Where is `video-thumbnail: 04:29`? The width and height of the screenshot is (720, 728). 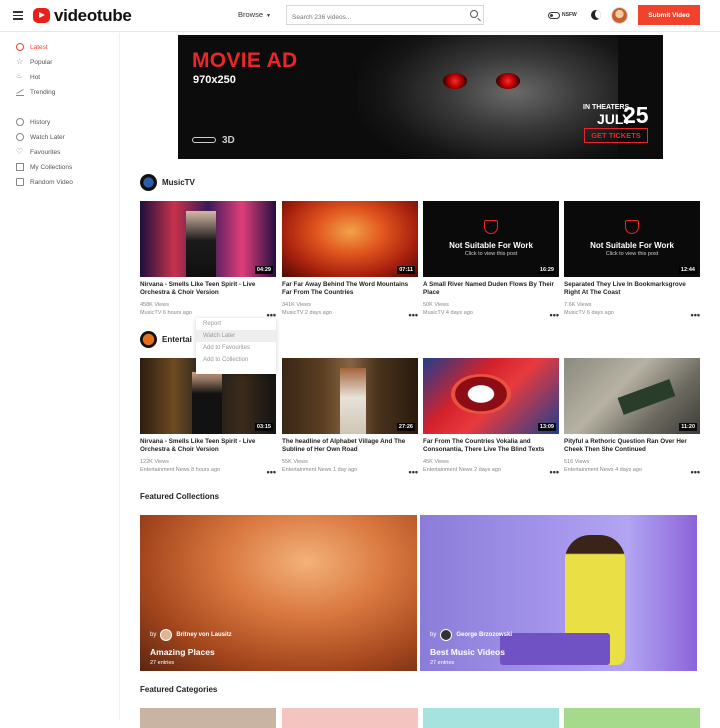
video-thumbnail: 04:29 is located at coordinates (208, 239).